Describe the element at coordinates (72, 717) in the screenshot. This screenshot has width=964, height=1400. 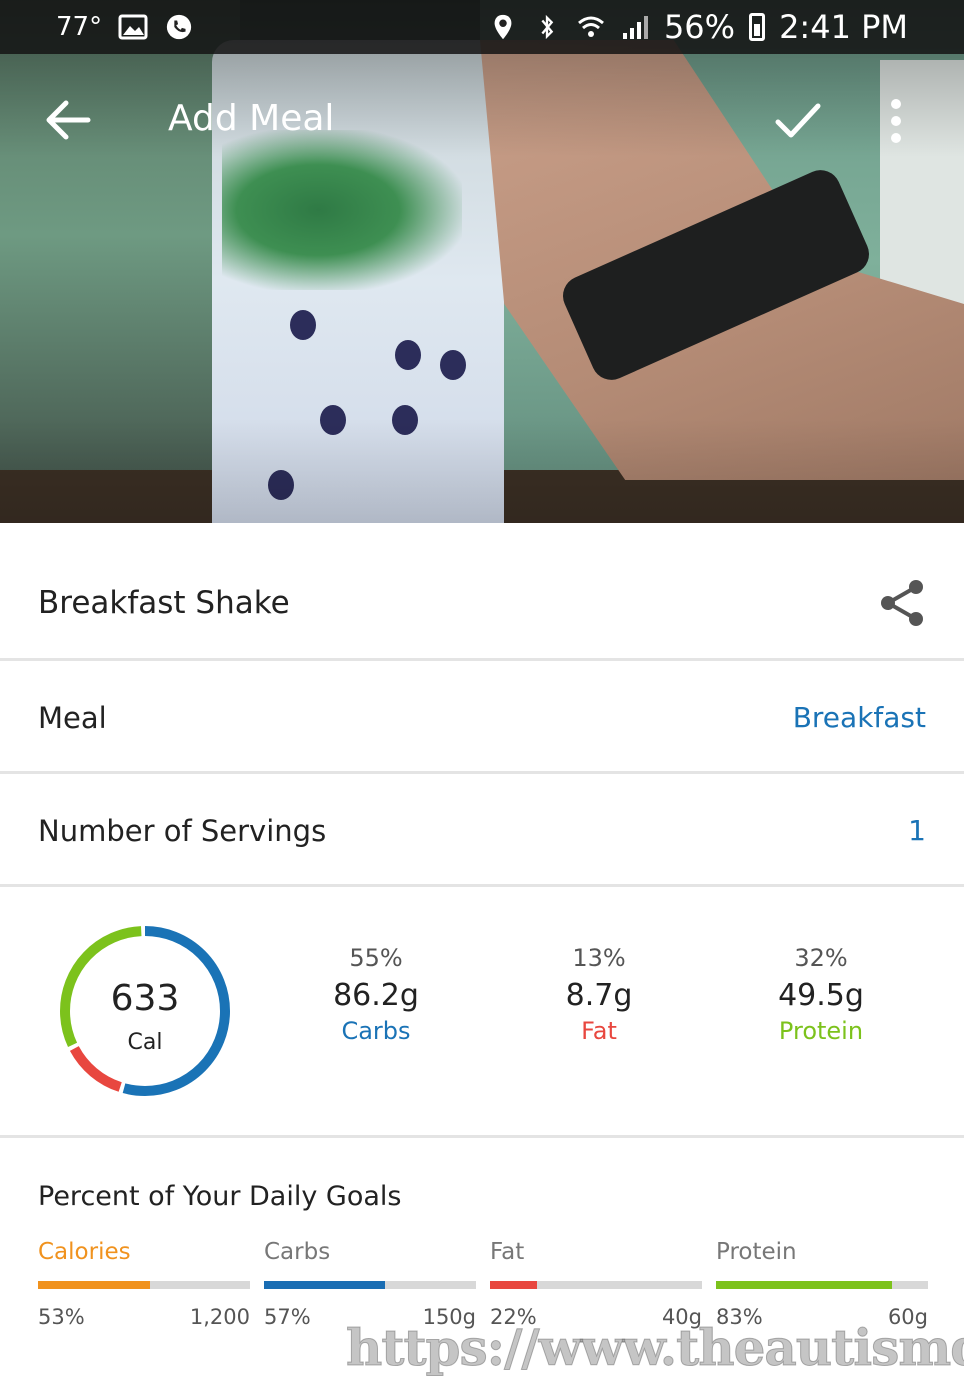
I see `meal-label: Meal` at that location.